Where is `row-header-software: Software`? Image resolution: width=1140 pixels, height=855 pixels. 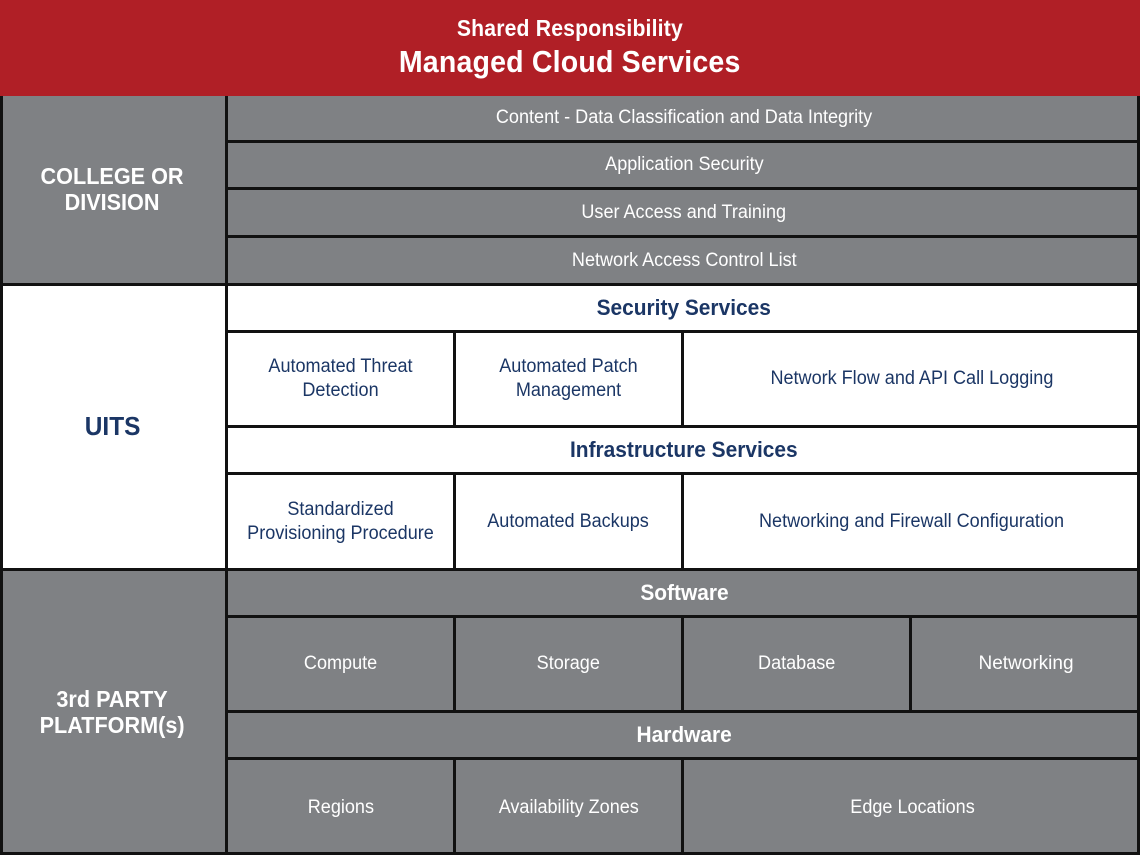 row-header-software: Software is located at coordinates (684, 594).